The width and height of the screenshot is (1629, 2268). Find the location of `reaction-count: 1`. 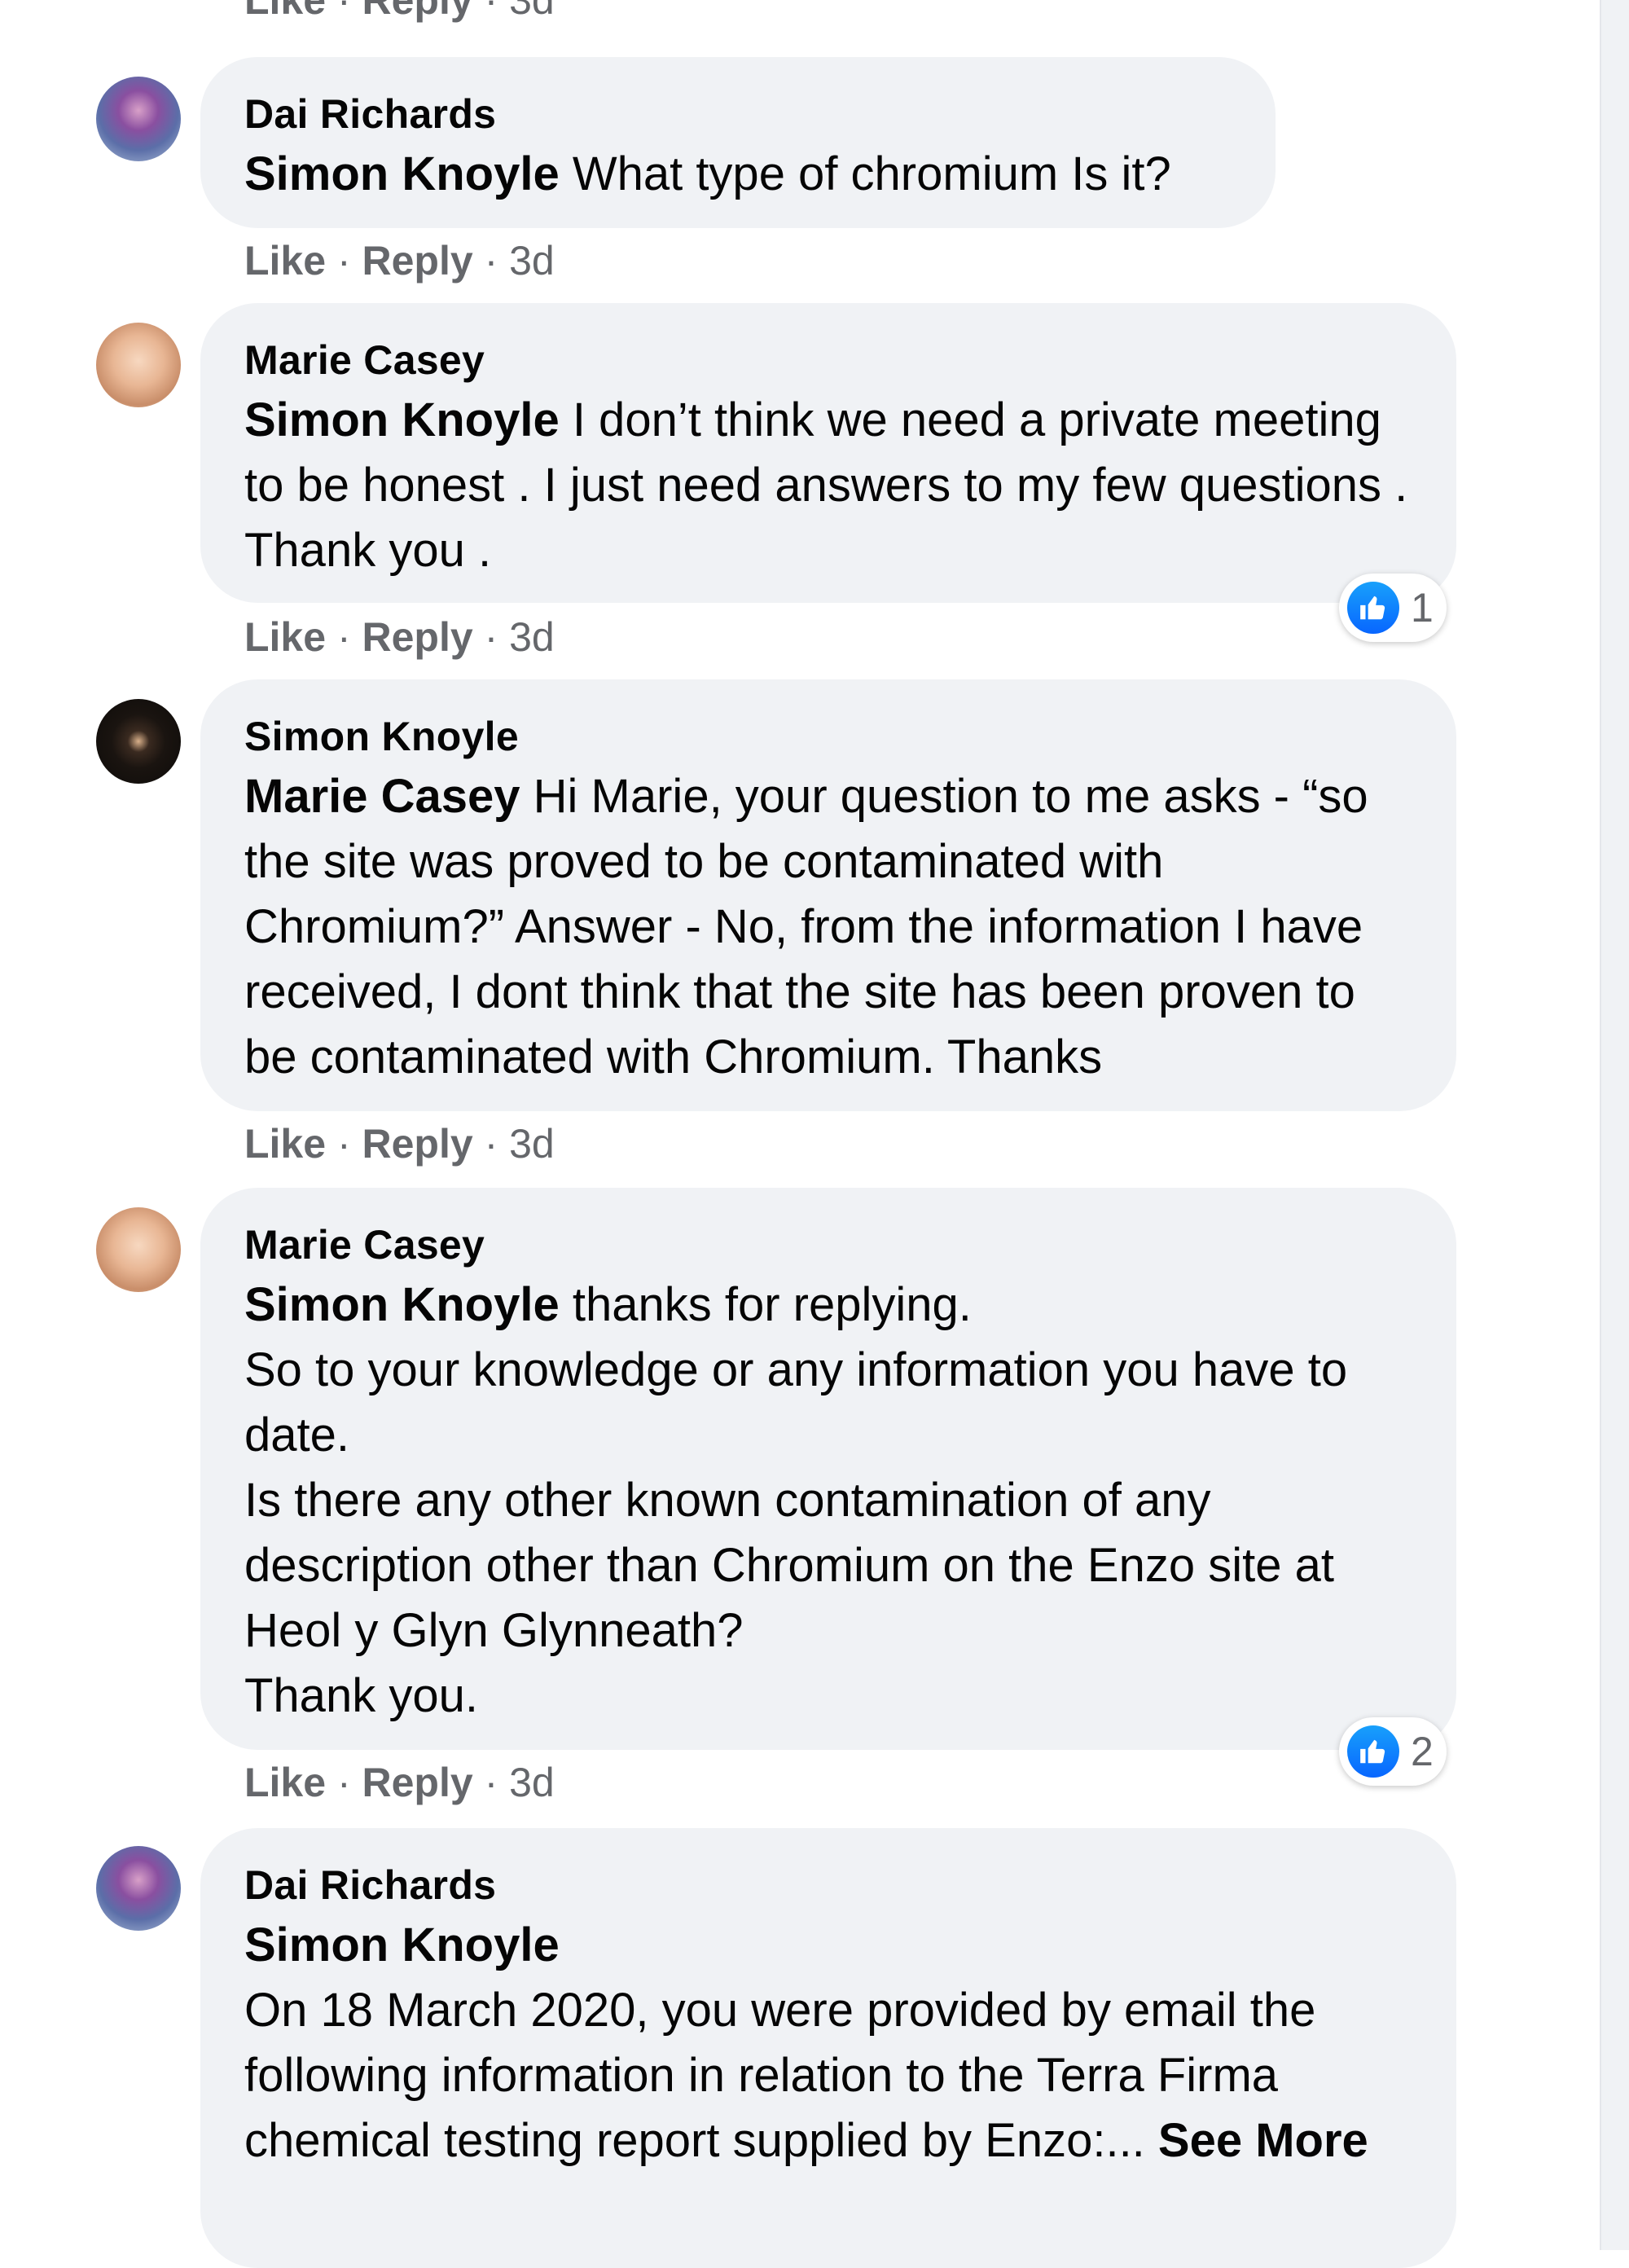

reaction-count: 1 is located at coordinates (1422, 608).